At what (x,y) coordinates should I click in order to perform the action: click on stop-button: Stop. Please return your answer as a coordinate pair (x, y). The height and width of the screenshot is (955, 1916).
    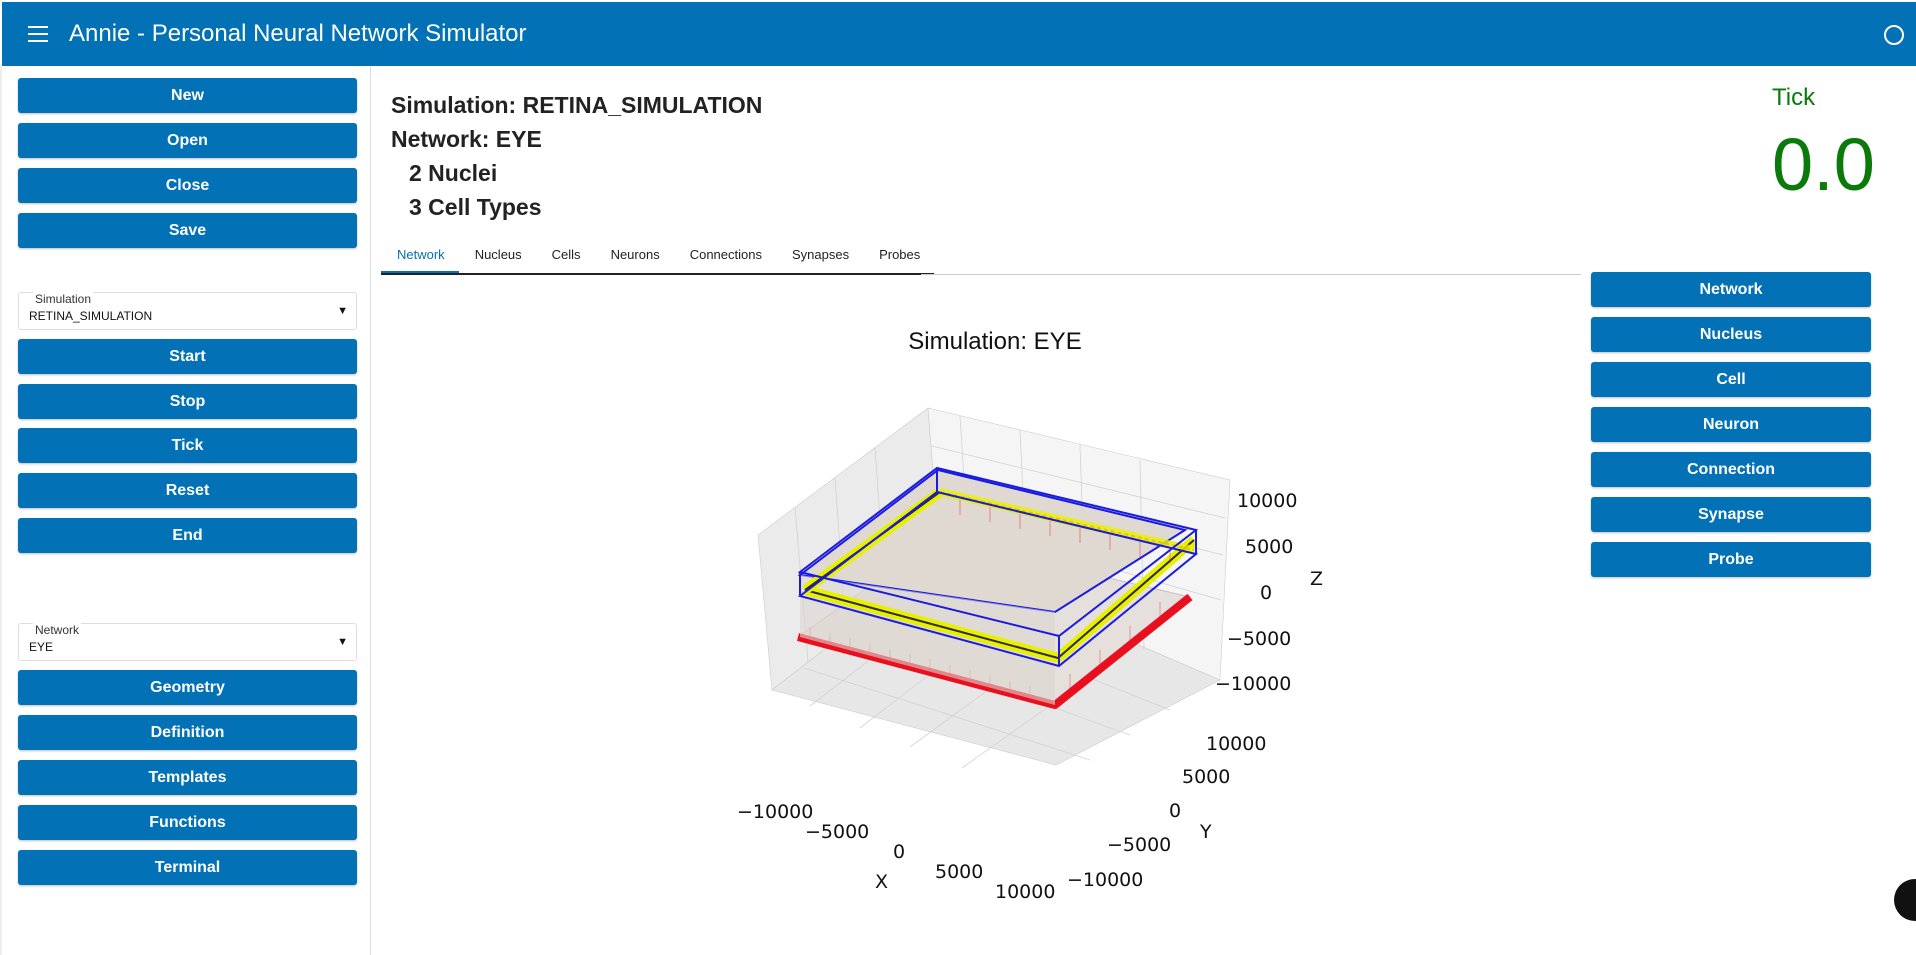
    Looking at the image, I should click on (187, 401).